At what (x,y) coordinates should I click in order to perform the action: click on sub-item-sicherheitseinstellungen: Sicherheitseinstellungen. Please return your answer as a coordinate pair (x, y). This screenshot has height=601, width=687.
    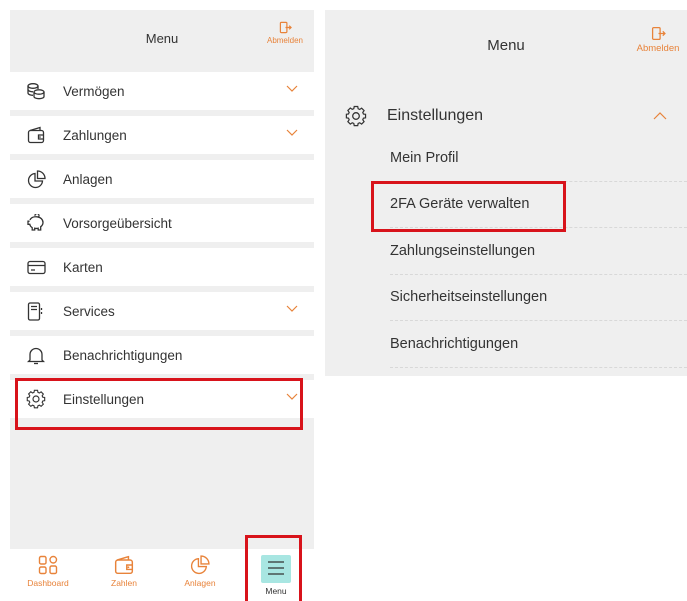
    Looking at the image, I should click on (538, 298).